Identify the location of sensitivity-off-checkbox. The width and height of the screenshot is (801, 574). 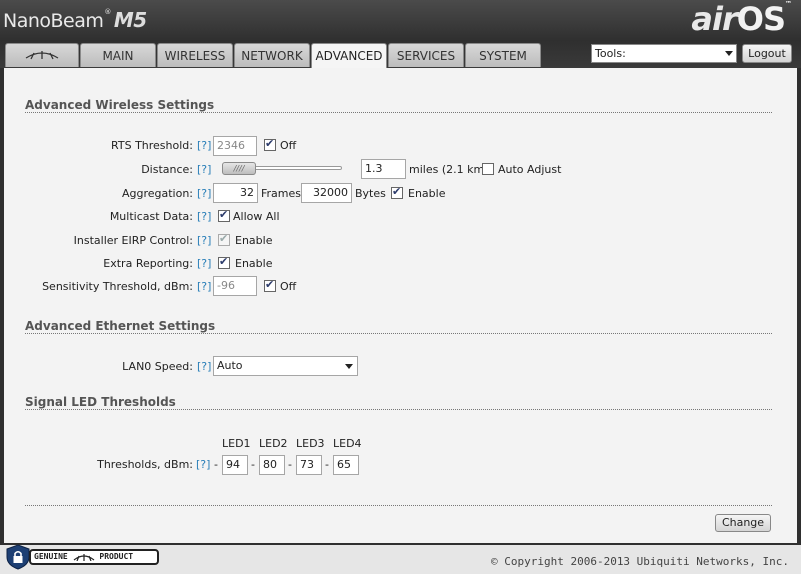
(270, 285).